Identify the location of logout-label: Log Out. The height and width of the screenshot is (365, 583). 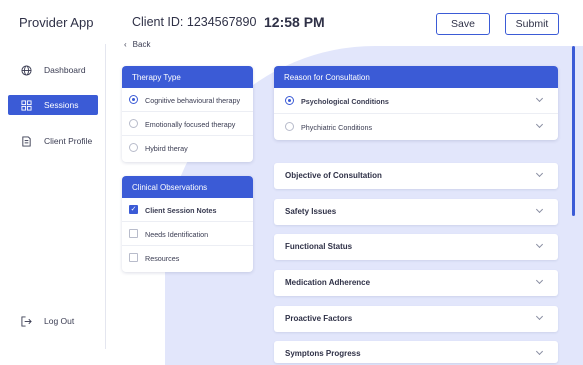
(59, 321).